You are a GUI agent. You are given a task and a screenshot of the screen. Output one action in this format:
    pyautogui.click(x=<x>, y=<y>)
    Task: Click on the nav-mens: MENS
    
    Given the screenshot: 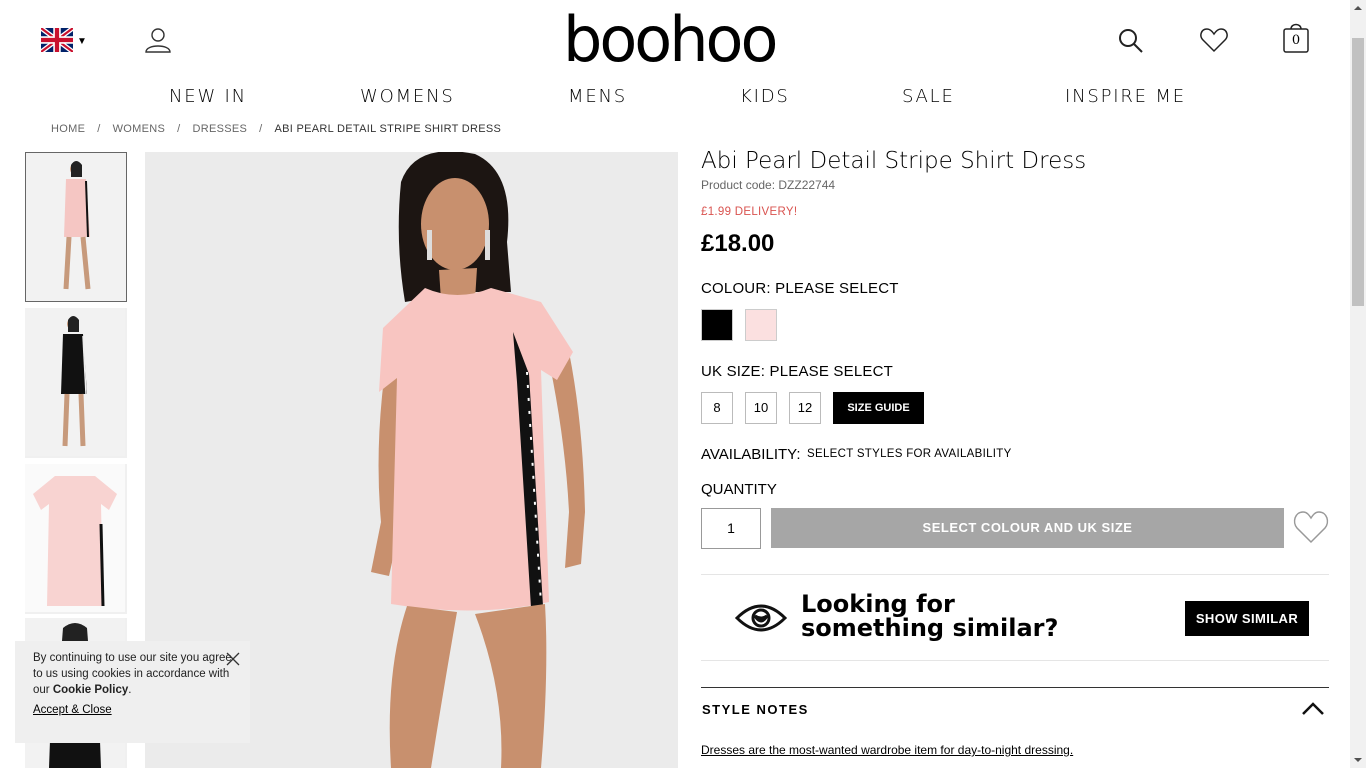 What is the action you would take?
    pyautogui.click(x=597, y=96)
    